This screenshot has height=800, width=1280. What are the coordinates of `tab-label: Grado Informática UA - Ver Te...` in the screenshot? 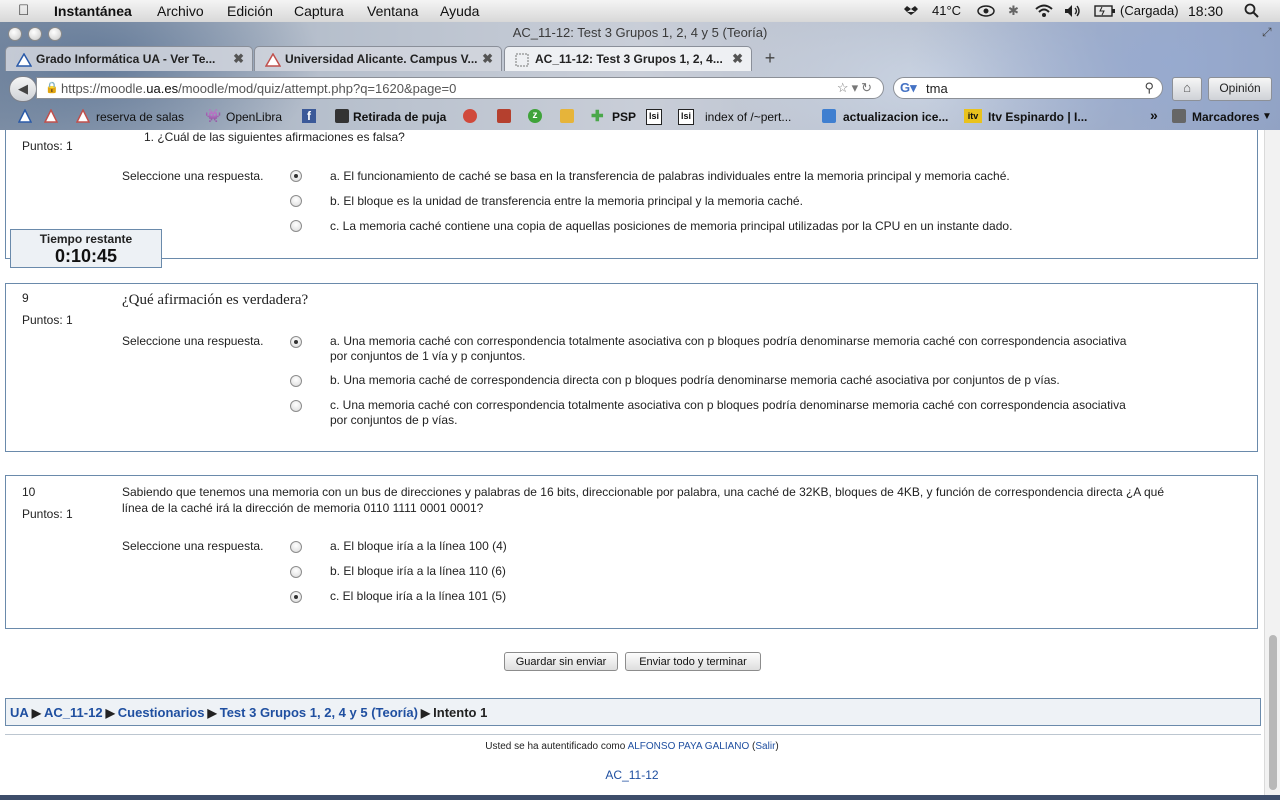 It's located at (126, 59).